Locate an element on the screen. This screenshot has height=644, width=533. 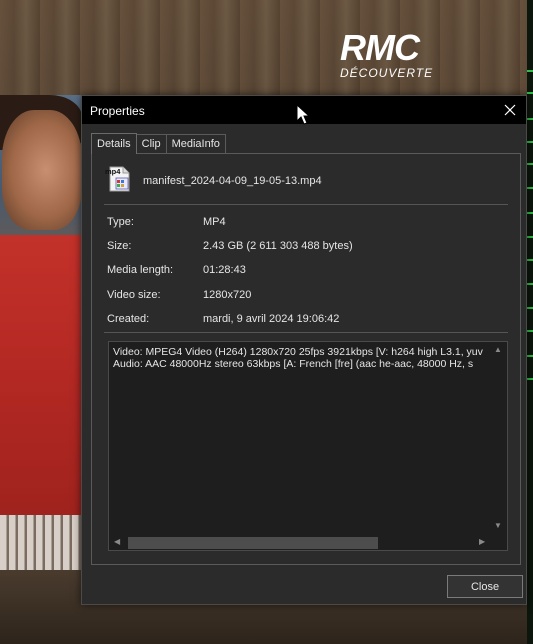
mp4-file-icon: mp4 is located at coordinates (117, 179).